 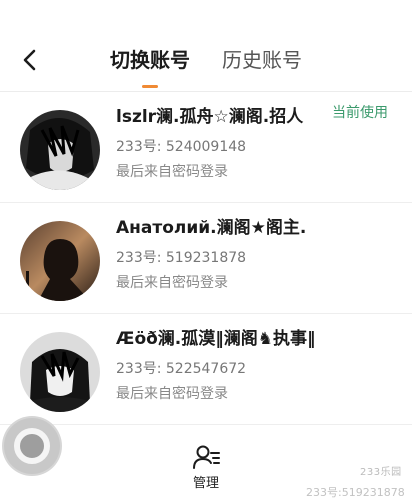 I want to click on tab-indicator, so click(x=150, y=86).